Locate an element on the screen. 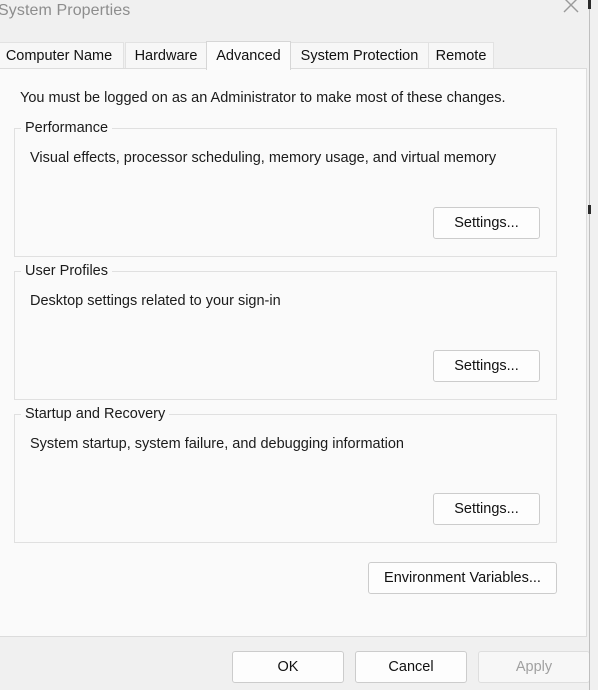 The image size is (598, 690). button-label: Cancel is located at coordinates (411, 666).